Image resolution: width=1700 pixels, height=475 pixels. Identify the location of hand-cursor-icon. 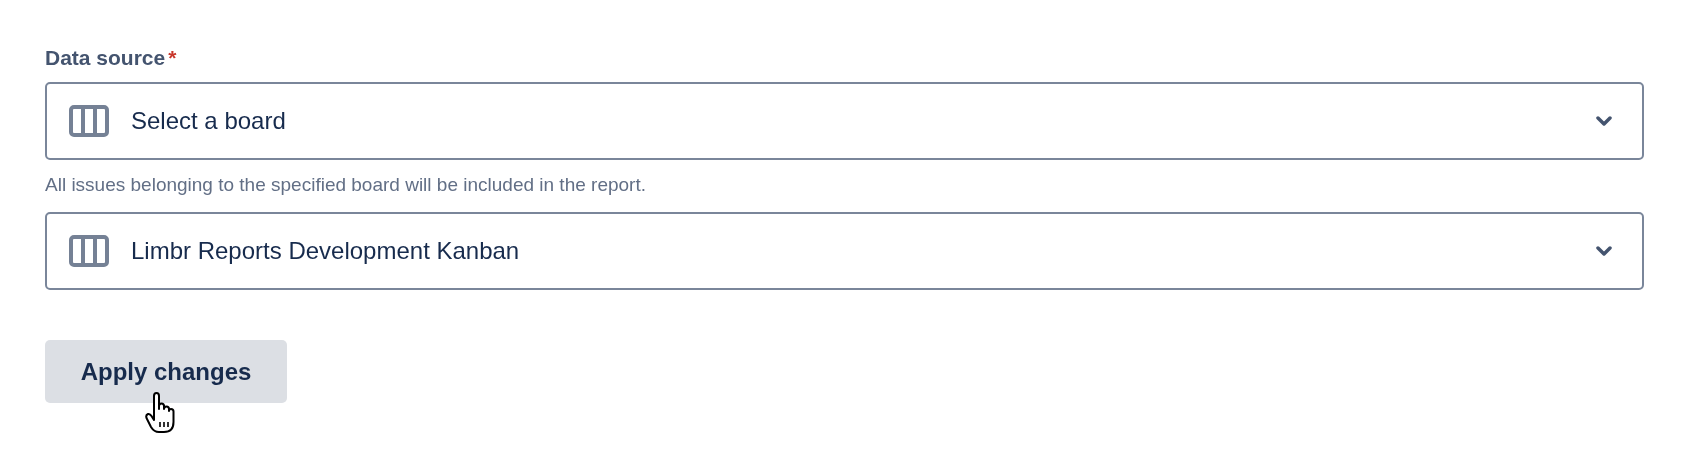
(160, 413).